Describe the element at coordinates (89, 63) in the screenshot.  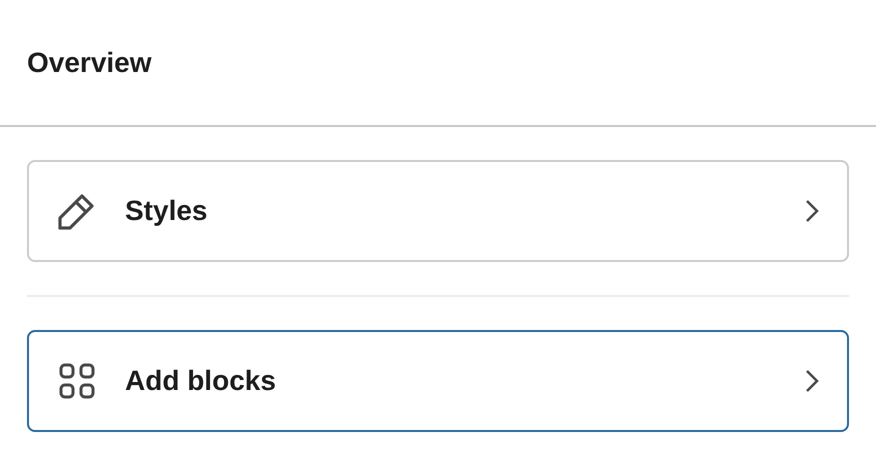
I see `panel-title: Overview` at that location.